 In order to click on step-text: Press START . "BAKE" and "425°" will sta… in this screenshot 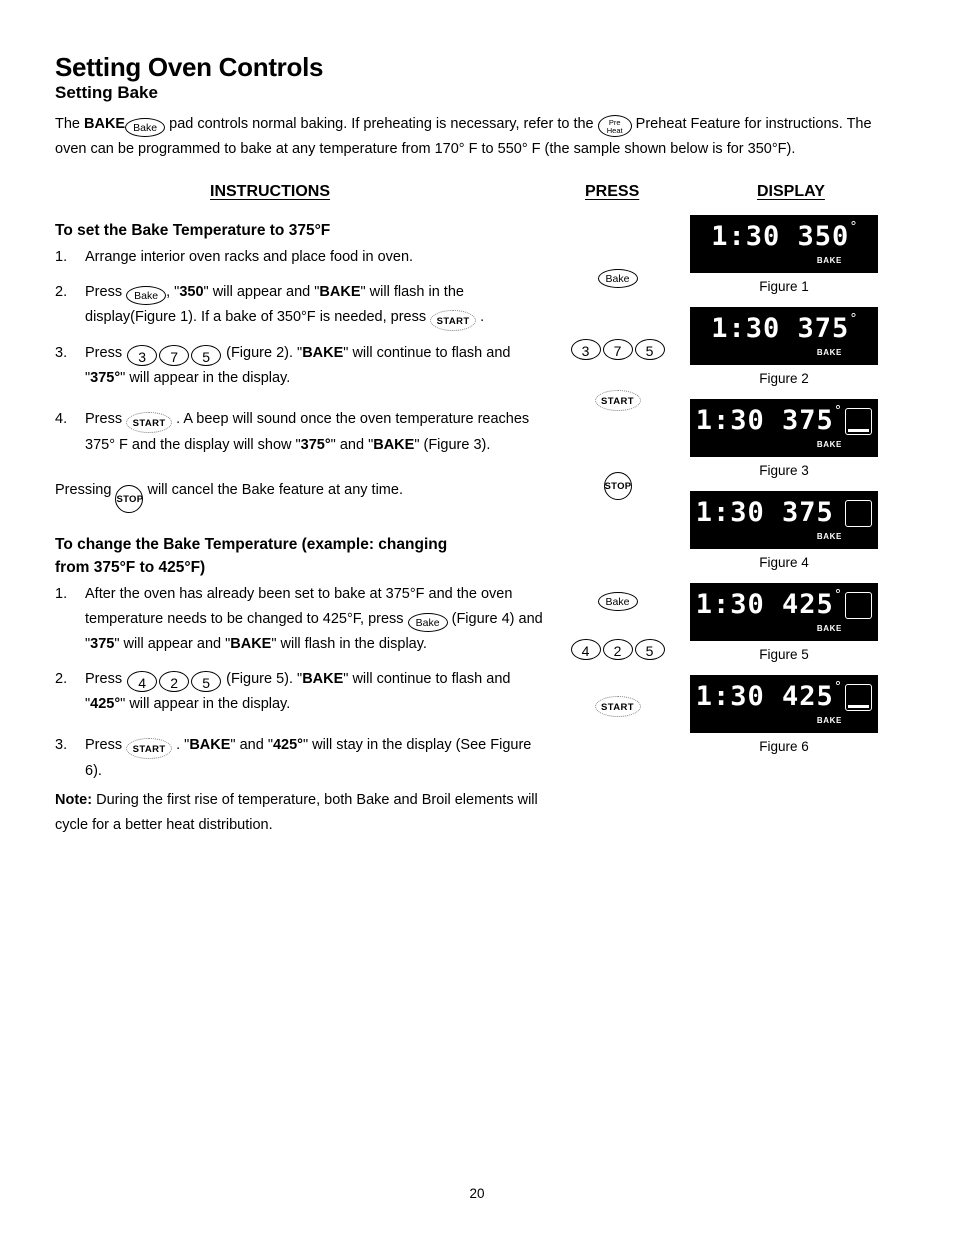, I will do `click(315, 758)`.